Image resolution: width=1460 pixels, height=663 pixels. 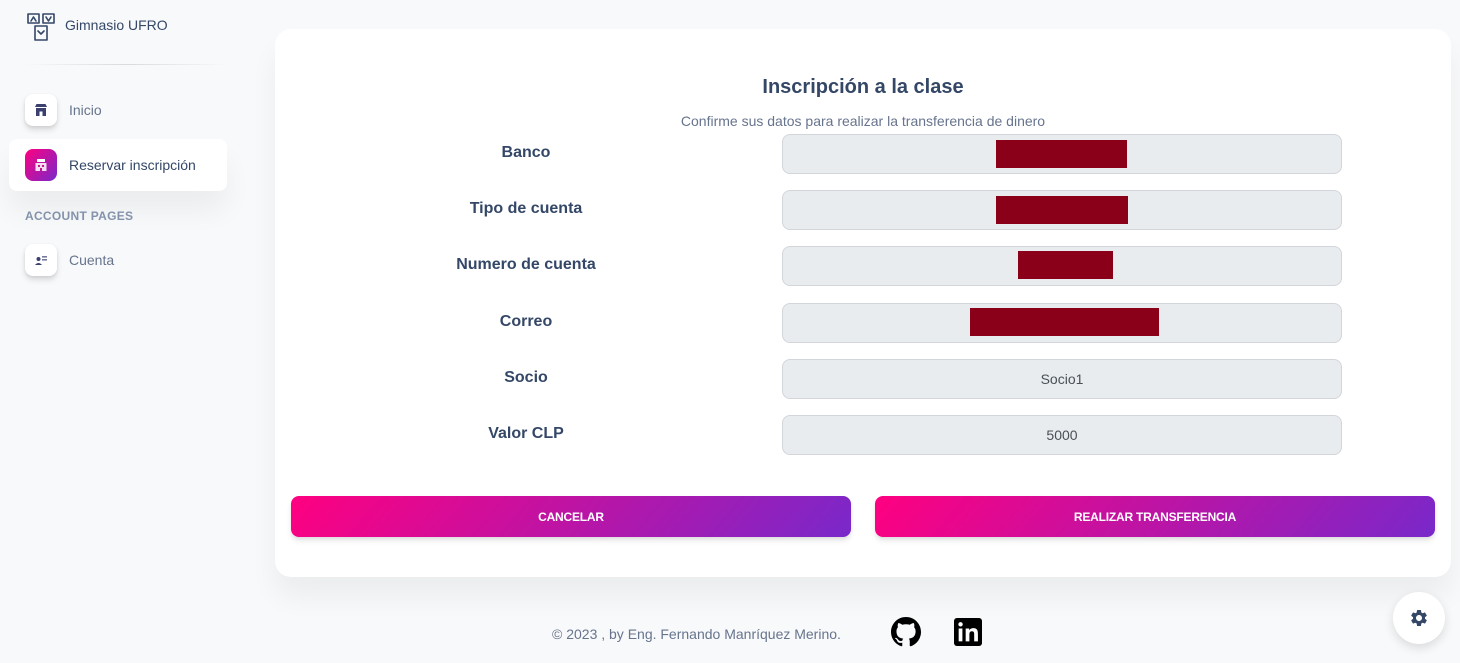 I want to click on sidebar-item-label: Cuenta, so click(x=92, y=260).